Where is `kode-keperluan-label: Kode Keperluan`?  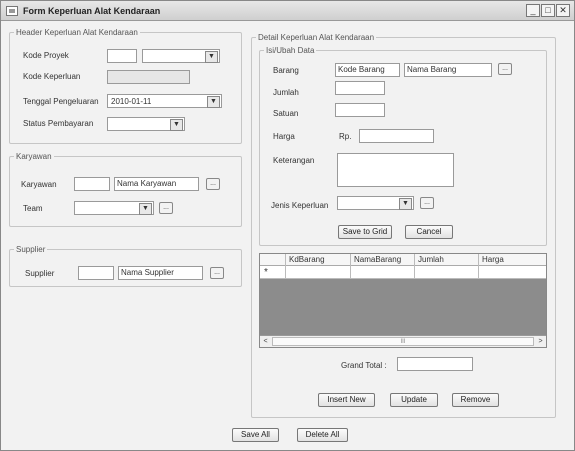 kode-keperluan-label: Kode Keperluan is located at coordinates (52, 76).